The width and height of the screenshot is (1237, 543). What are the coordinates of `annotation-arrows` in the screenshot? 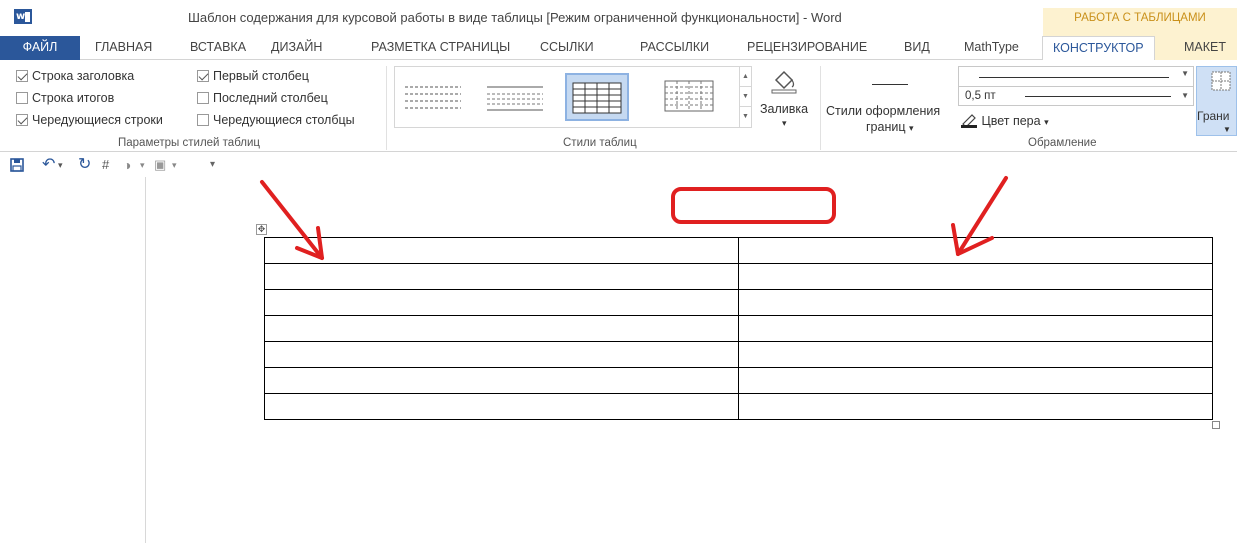 It's located at (634, 218).